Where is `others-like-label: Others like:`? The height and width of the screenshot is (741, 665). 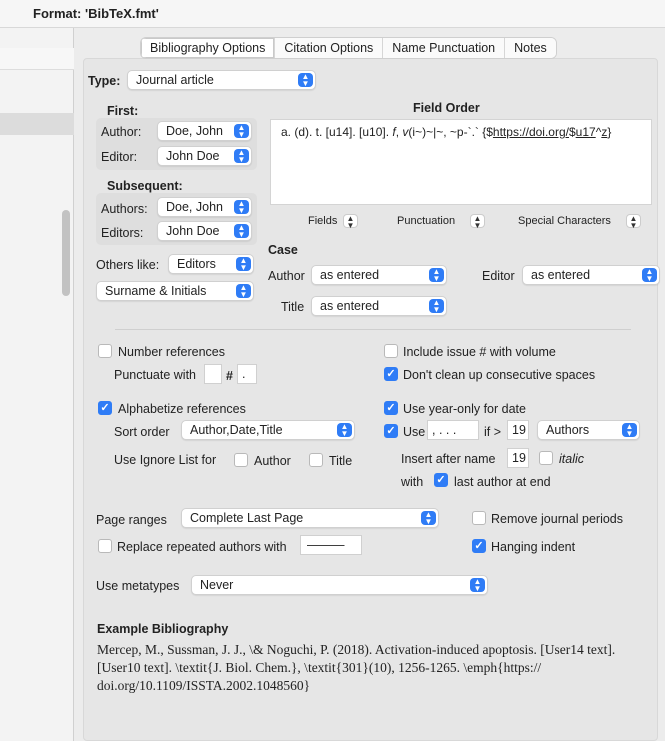
others-like-label: Others like: is located at coordinates (128, 265).